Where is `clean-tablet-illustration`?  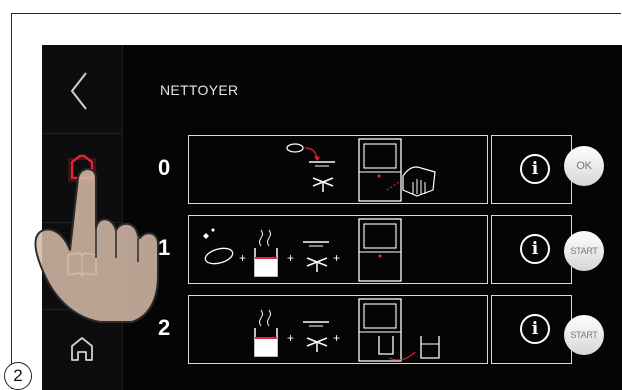
clean-tablet-illustration is located at coordinates (361, 170).